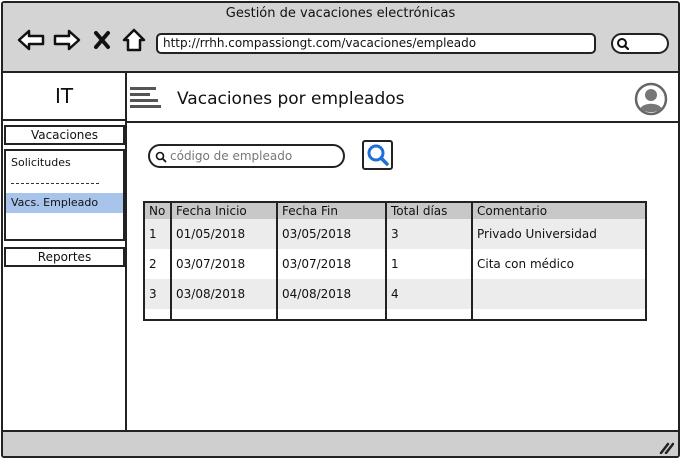  Describe the element at coordinates (332, 264) in the screenshot. I see `cell-fecha-fin: 03/07/2018` at that location.